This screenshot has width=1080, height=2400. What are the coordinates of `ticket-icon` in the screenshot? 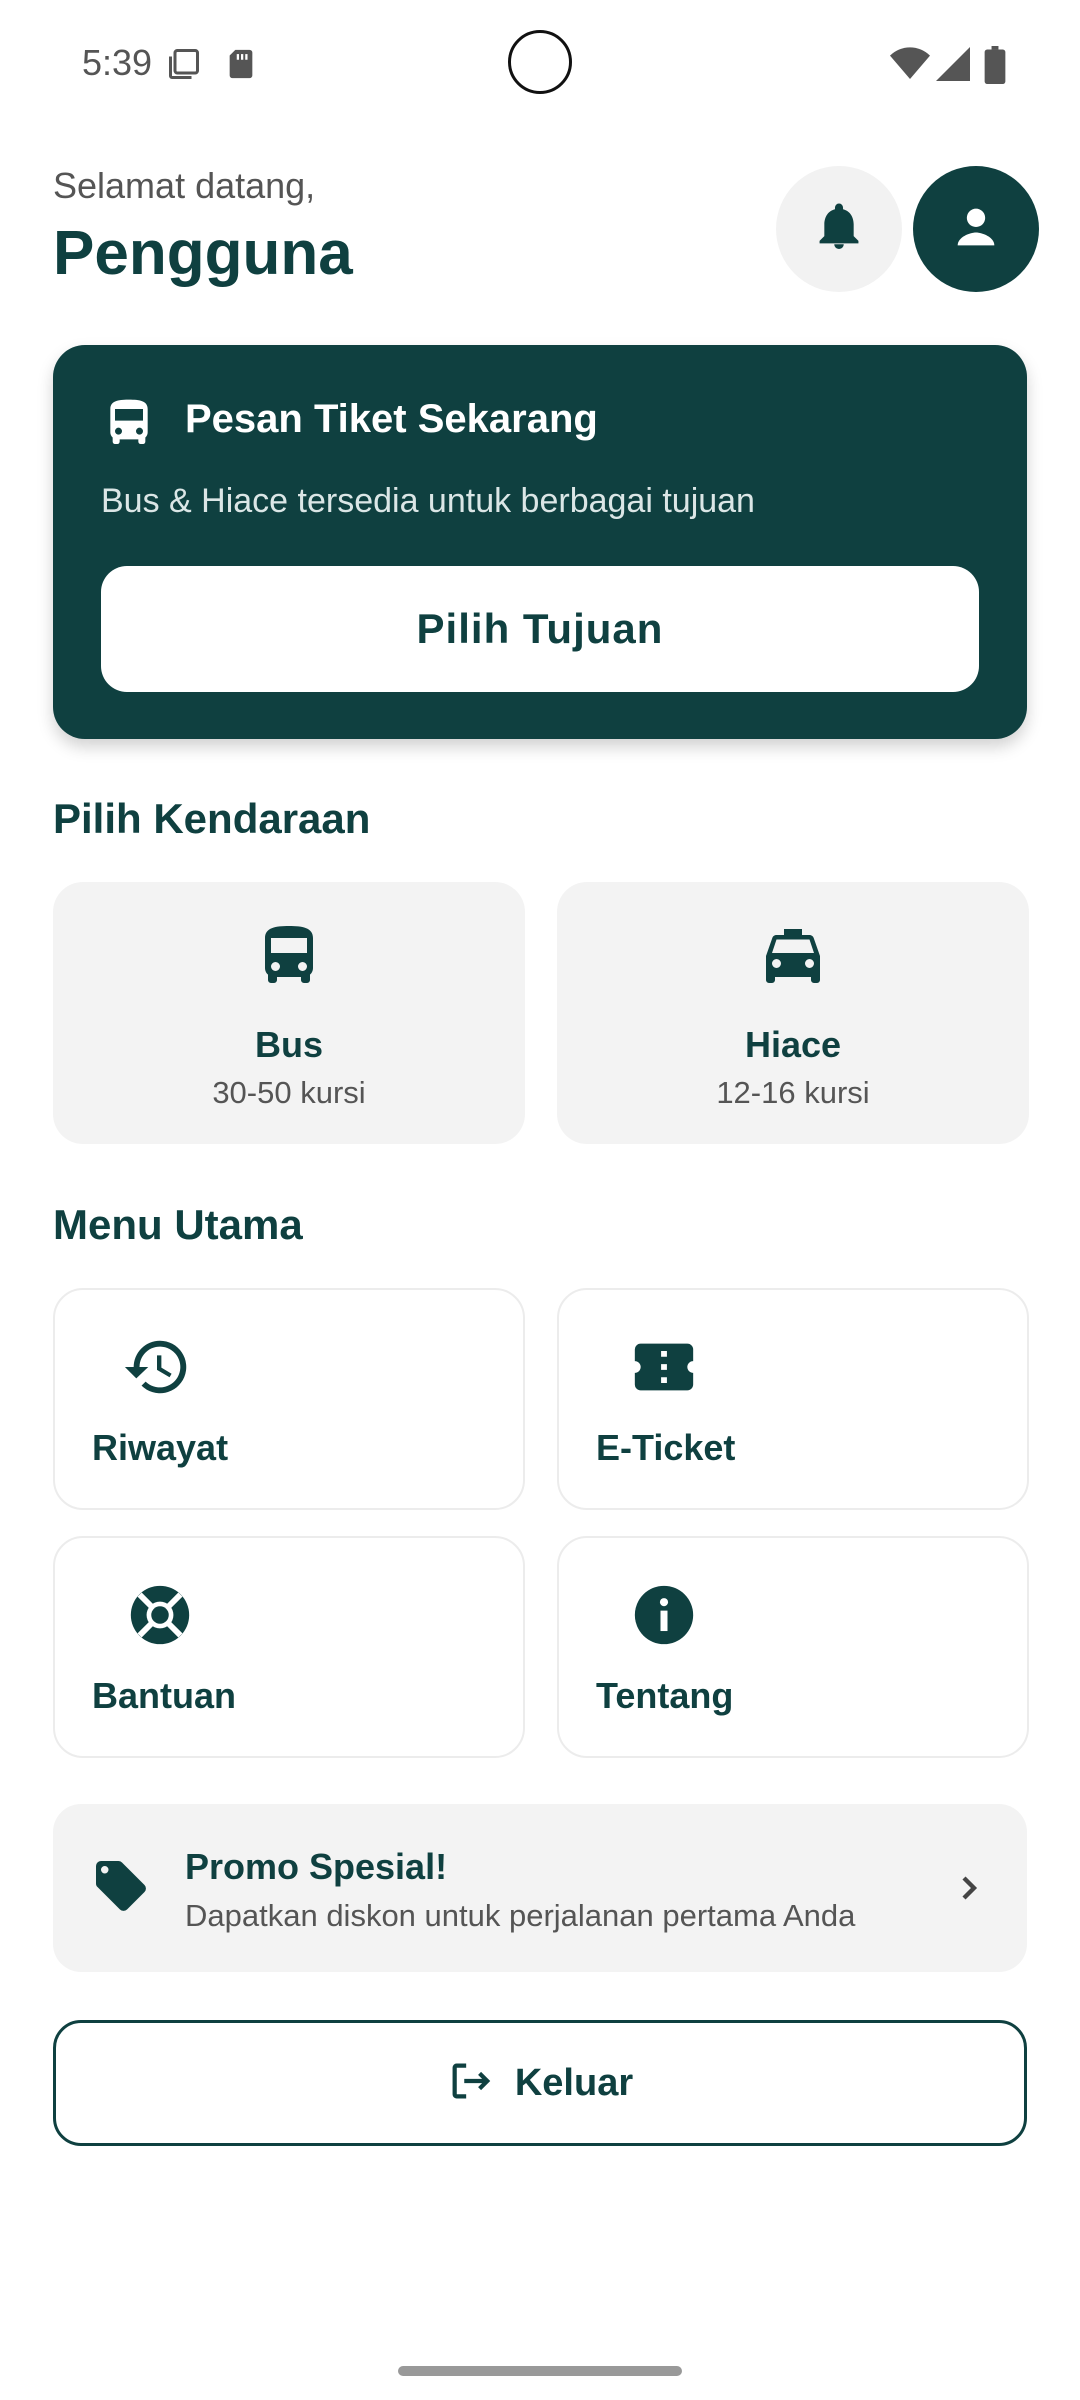 It's located at (664, 1369).